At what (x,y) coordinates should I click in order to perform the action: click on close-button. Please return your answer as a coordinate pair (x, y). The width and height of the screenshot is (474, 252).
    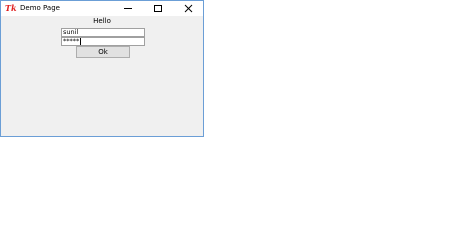
    Looking at the image, I should click on (188, 8).